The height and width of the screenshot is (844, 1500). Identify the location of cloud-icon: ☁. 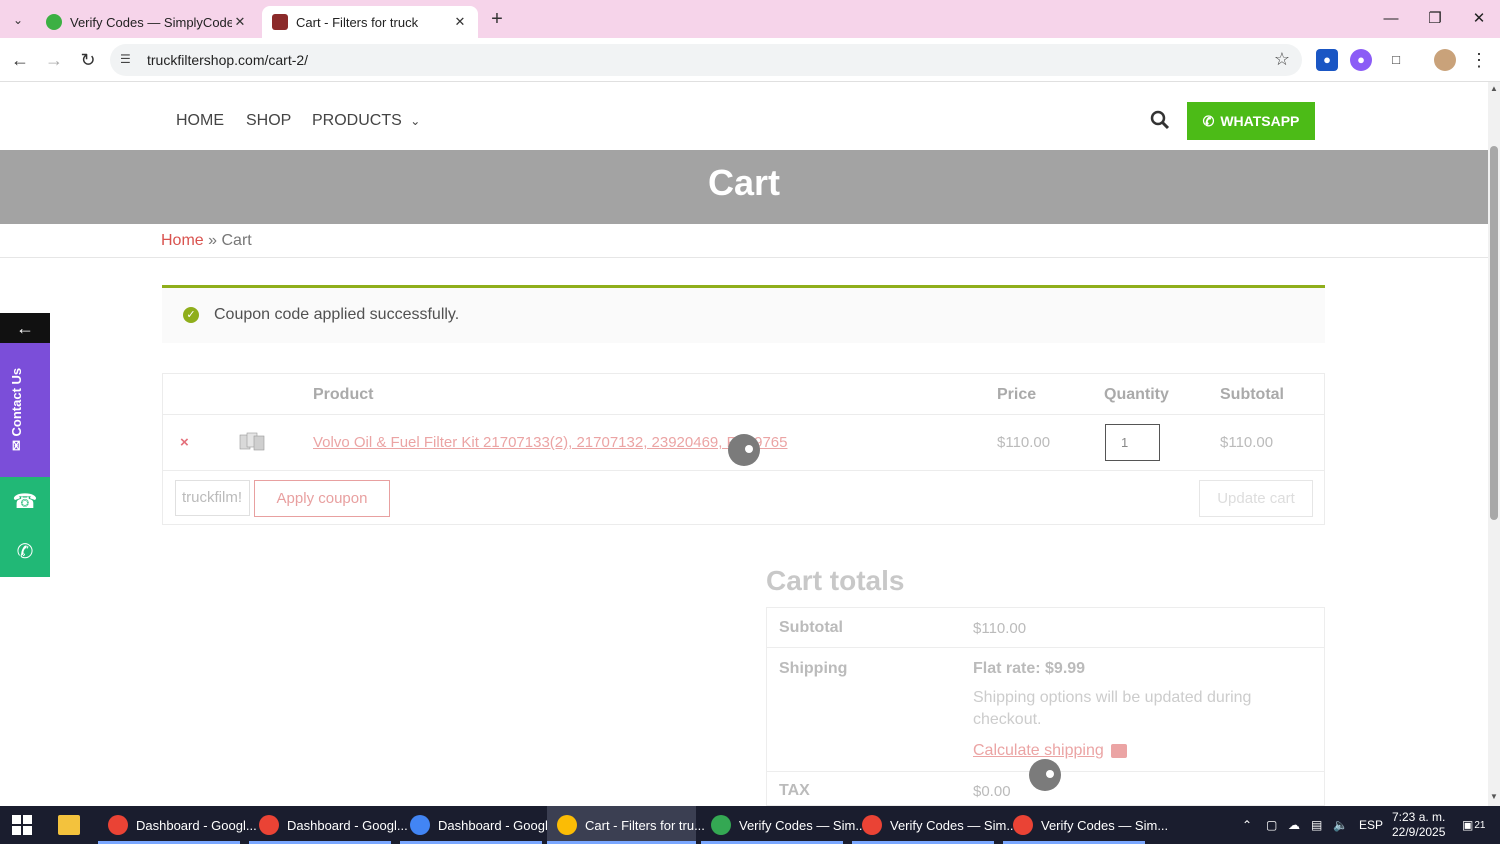
(1294, 825).